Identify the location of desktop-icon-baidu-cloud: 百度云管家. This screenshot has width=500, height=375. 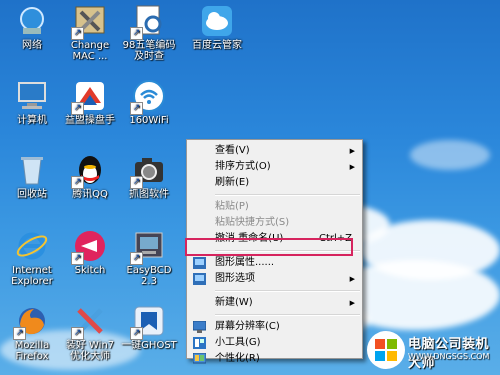
(217, 34).